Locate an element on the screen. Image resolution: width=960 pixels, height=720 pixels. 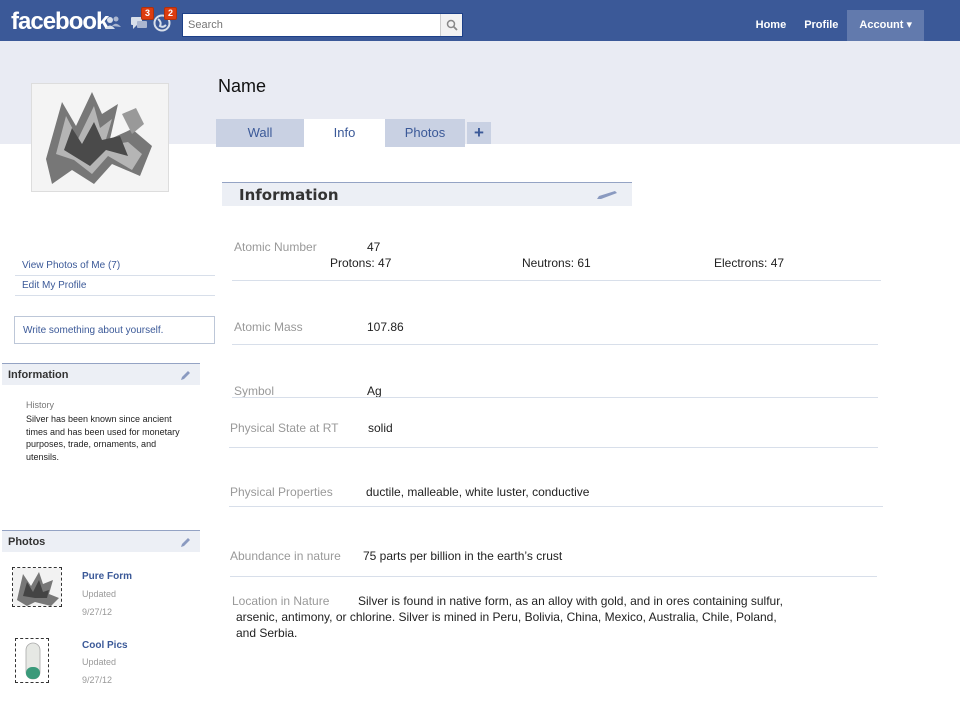
atomic-mass-value: 107.86 is located at coordinates (385, 327).